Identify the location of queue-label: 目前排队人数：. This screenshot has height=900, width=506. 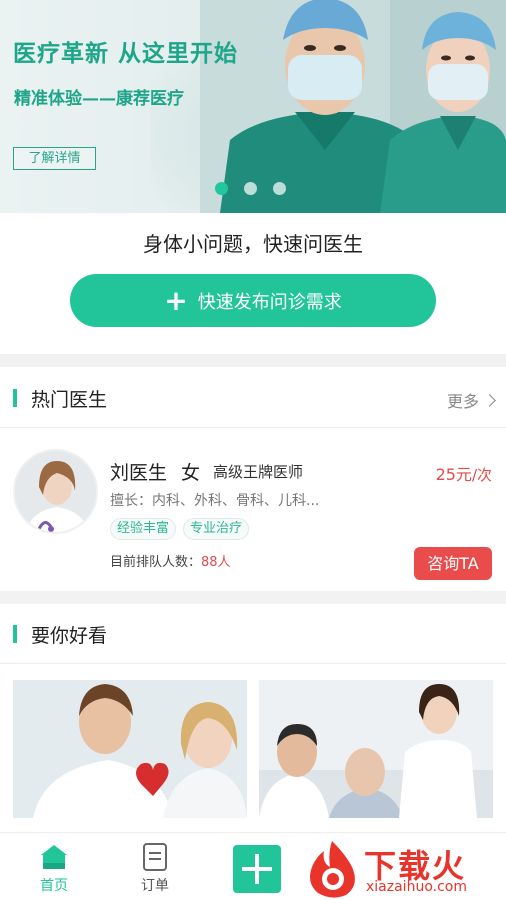
(156, 562).